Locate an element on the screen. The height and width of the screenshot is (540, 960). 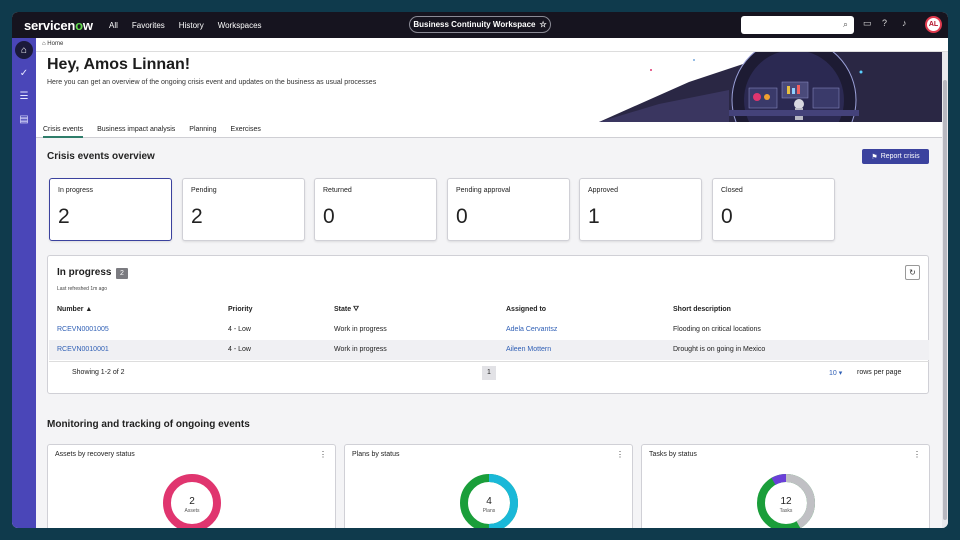
stat-card-approved: Approved 1 is located at coordinates (640, 209).